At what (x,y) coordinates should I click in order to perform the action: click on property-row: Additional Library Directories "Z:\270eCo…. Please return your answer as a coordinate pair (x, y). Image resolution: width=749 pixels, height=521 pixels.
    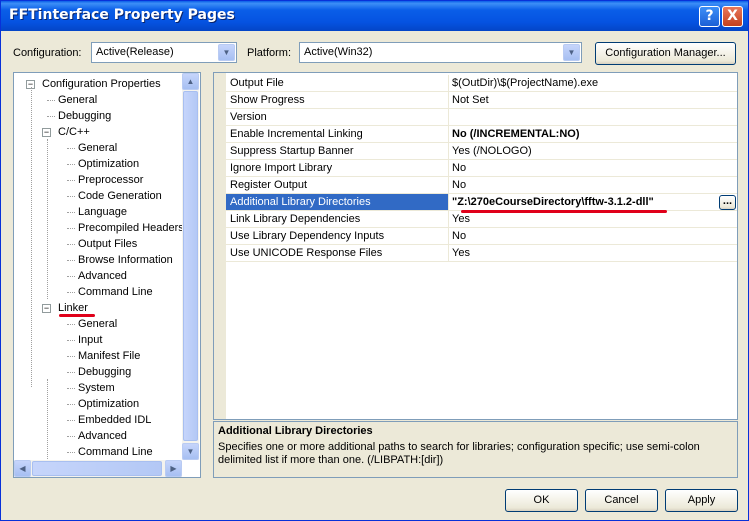
    Looking at the image, I should click on (481, 202).